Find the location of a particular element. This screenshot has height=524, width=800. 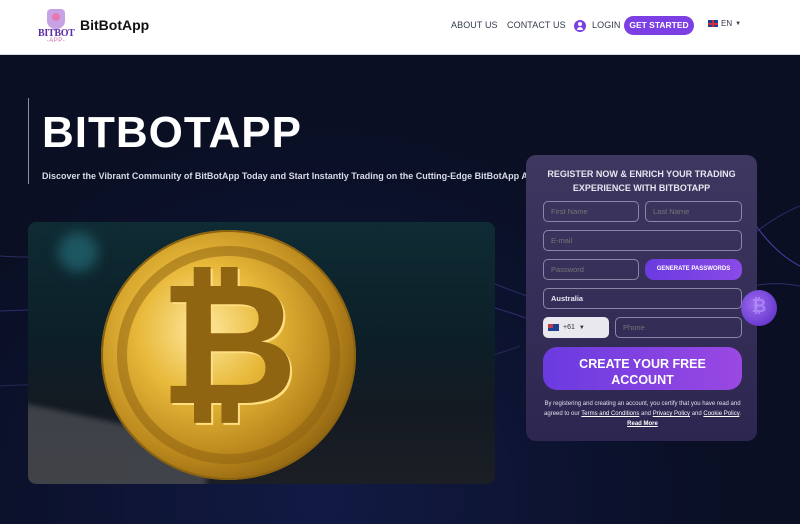

logo-crest-icon is located at coordinates (56, 19).